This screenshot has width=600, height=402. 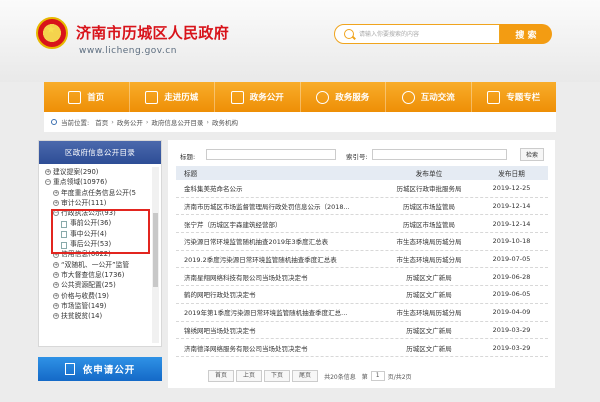 I want to click on title-filter-input, so click(x=271, y=154).